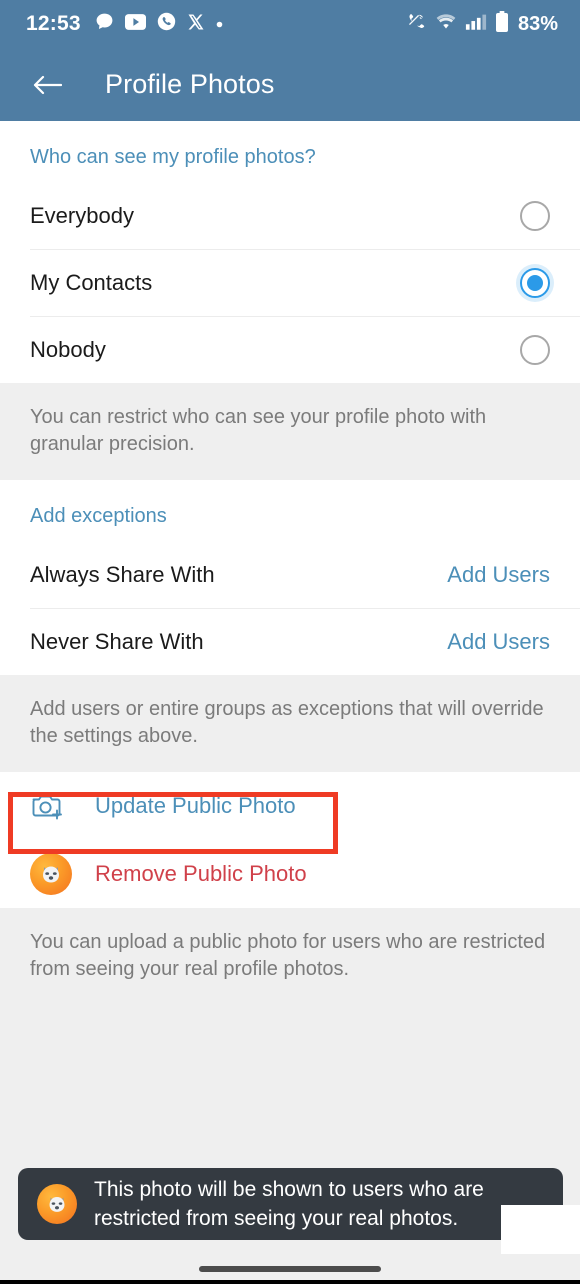 This screenshot has height=1284, width=580. I want to click on radio-button-nobody, so click(535, 349).